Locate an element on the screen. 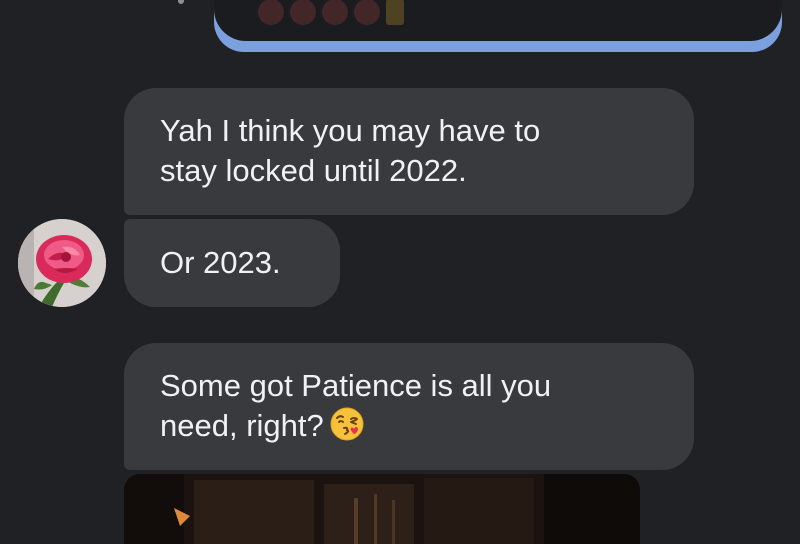 This screenshot has width=800, height=544. message-text-line: Some got Patience is all you is located at coordinates (356, 385).